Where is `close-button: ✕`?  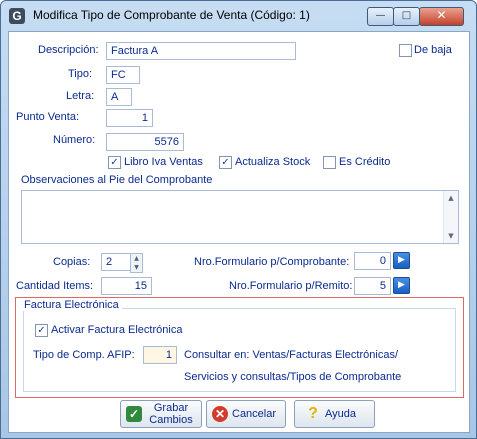
close-button: ✕ is located at coordinates (441, 16).